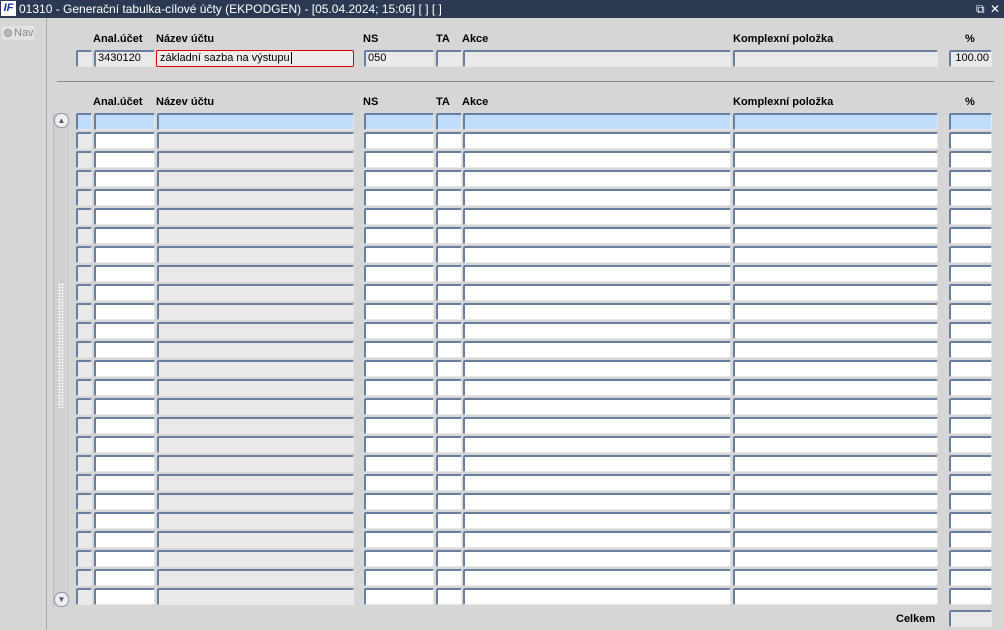 The image size is (1004, 630). What do you see at coordinates (61, 345) in the screenshot?
I see `scroll-grip` at bounding box center [61, 345].